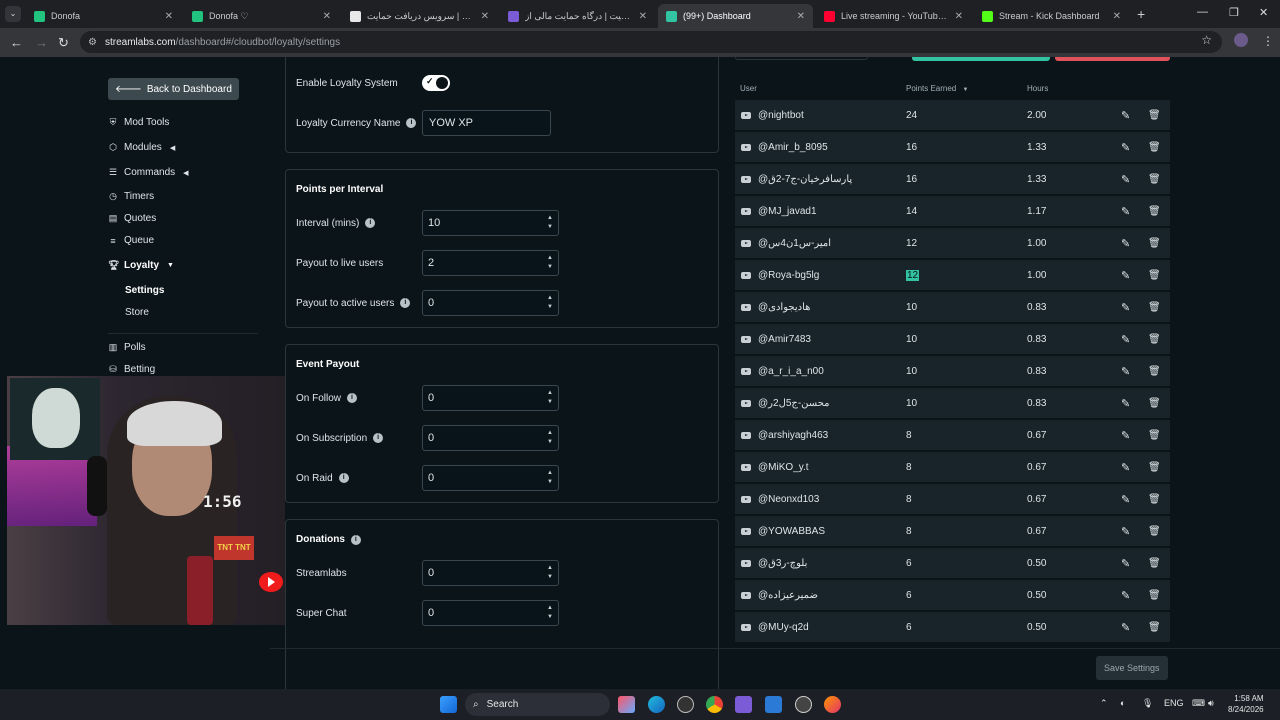 The width and height of the screenshot is (1280, 720). Describe the element at coordinates (735, 16) in the screenshot. I see `tab-4: (99+) Dashboard ✕` at that location.